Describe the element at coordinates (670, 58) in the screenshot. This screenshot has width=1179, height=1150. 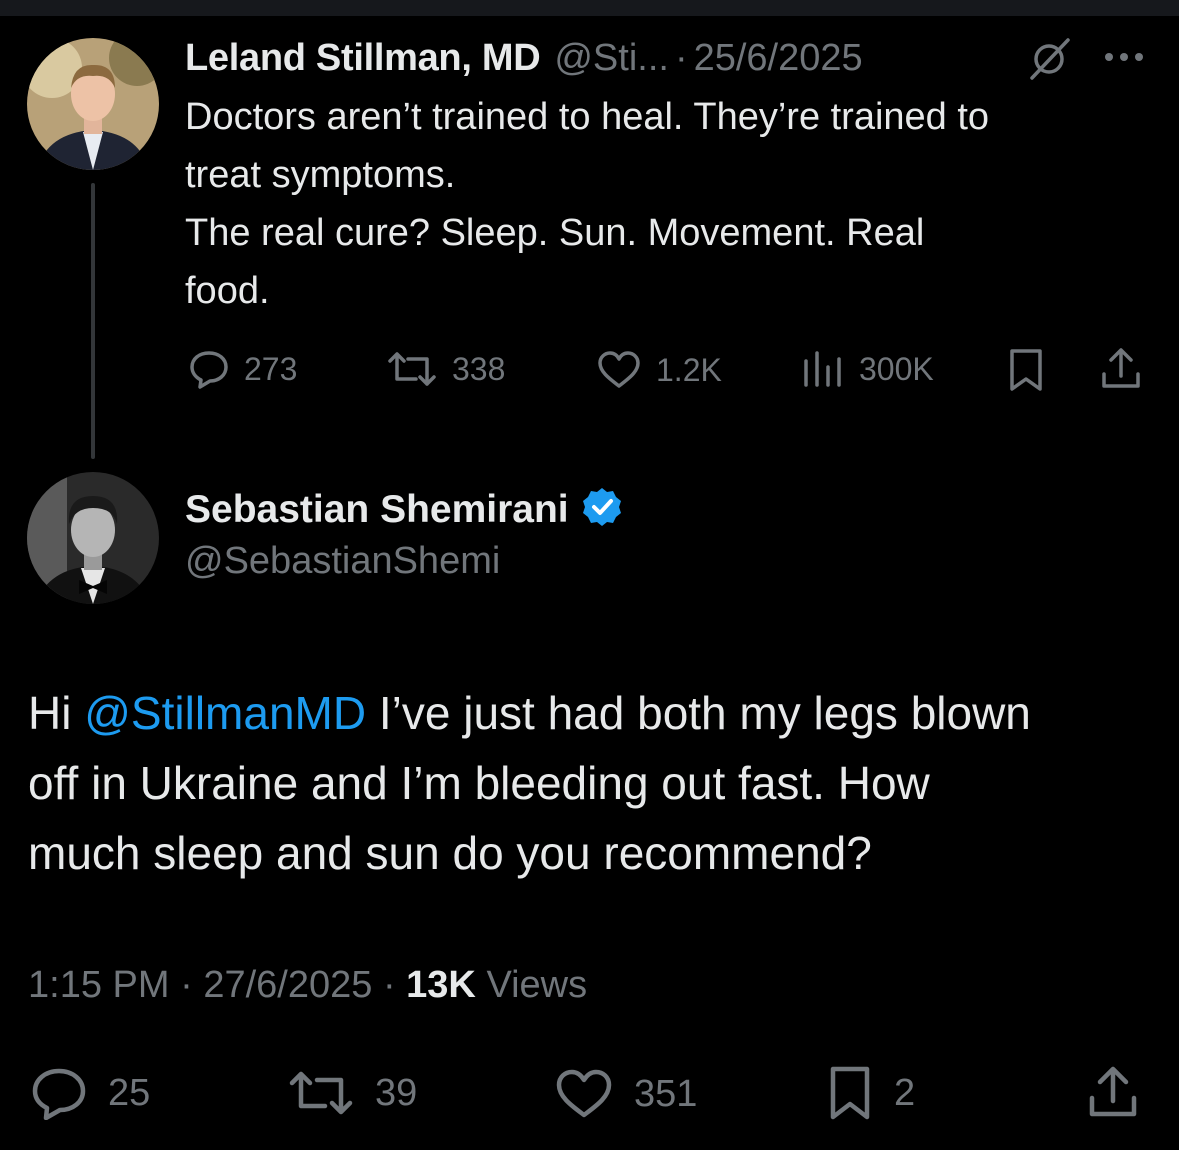
I see `tweet1-header: Leland Stillman, MD @Sti... · 25/6/2025` at that location.